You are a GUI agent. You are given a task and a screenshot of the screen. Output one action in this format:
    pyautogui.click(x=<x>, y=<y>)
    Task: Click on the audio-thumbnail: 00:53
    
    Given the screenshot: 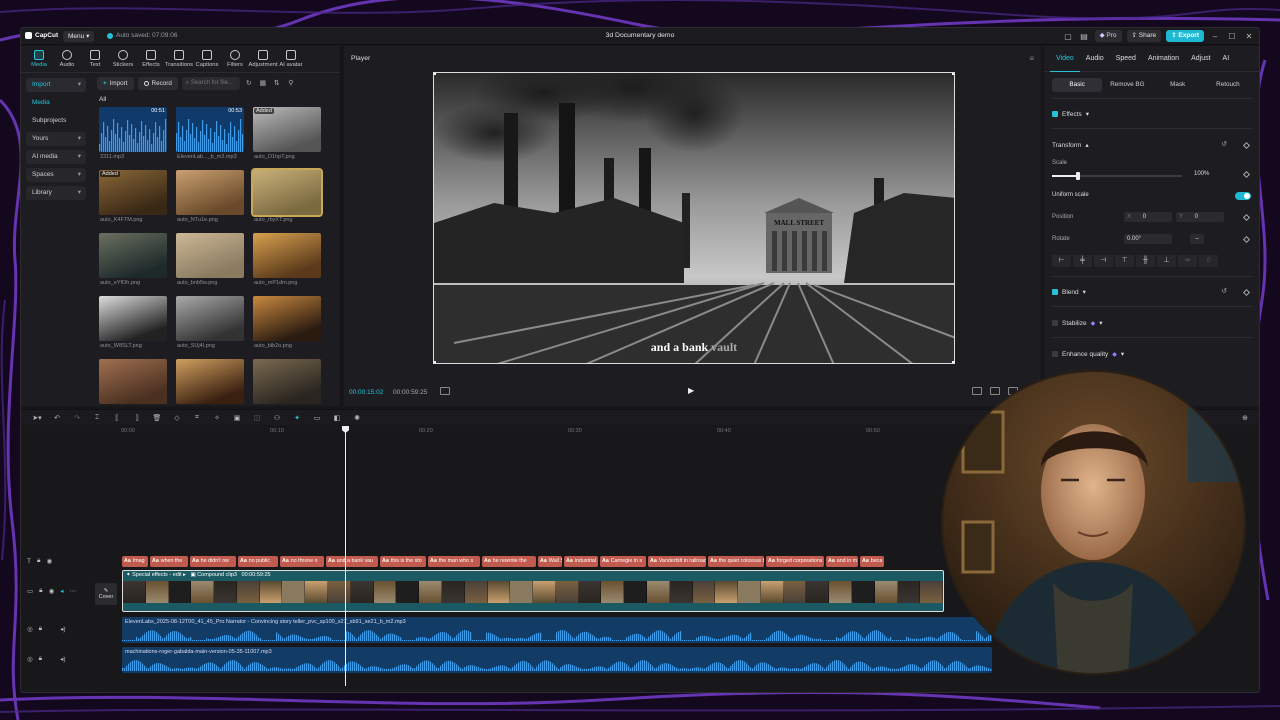 What is the action you would take?
    pyautogui.click(x=210, y=129)
    